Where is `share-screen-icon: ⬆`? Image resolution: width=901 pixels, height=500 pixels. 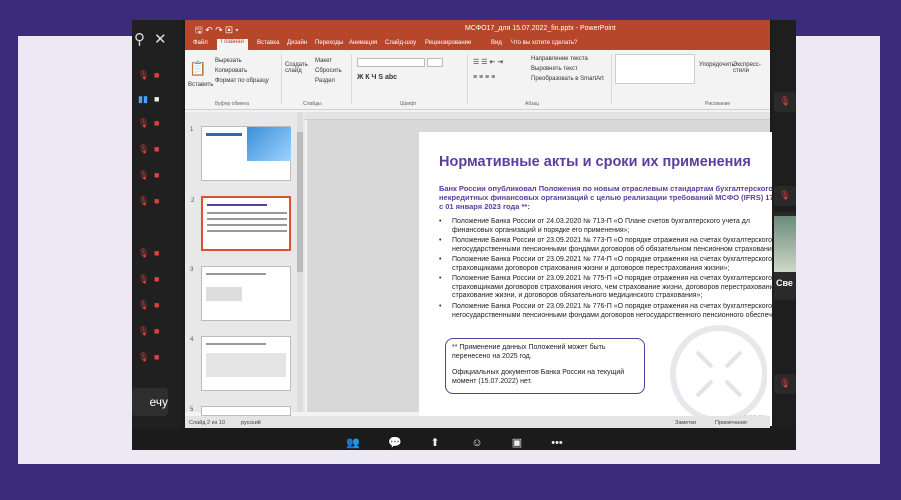
share-screen-icon: ⬆ is located at coordinates (435, 442).